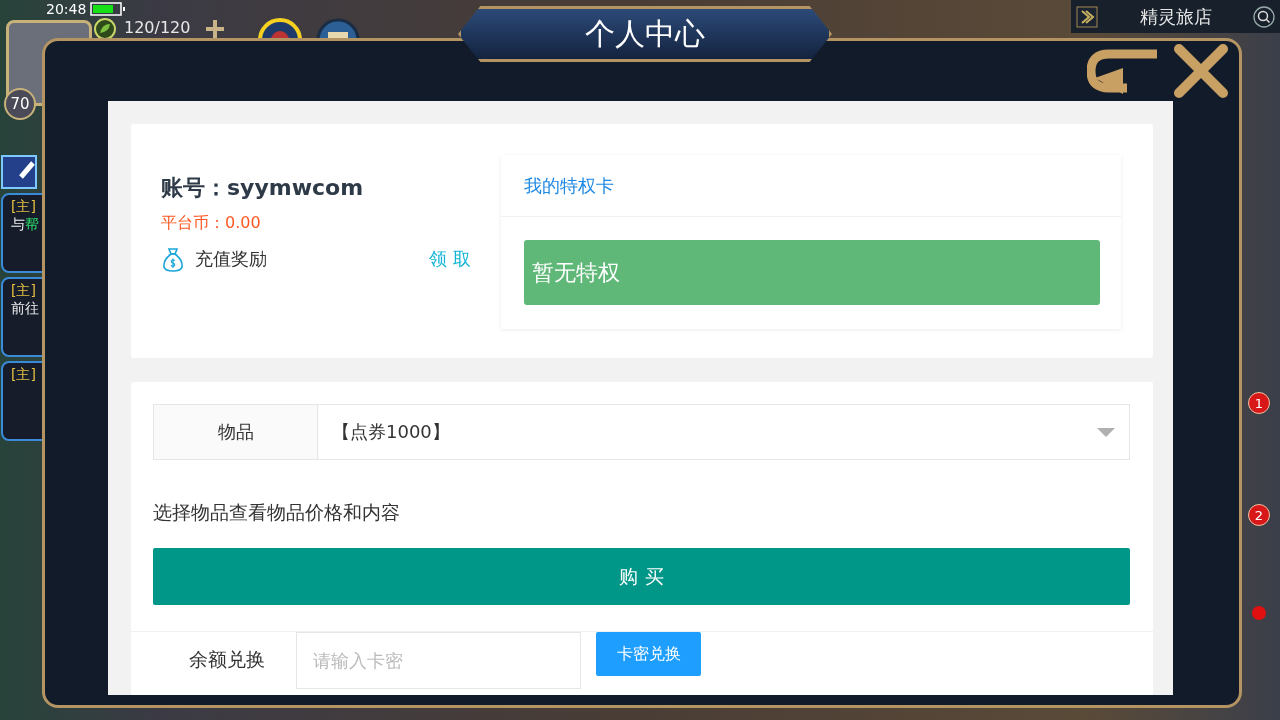  What do you see at coordinates (391, 432) in the screenshot?
I see `item-value: 【点券1000】` at bounding box center [391, 432].